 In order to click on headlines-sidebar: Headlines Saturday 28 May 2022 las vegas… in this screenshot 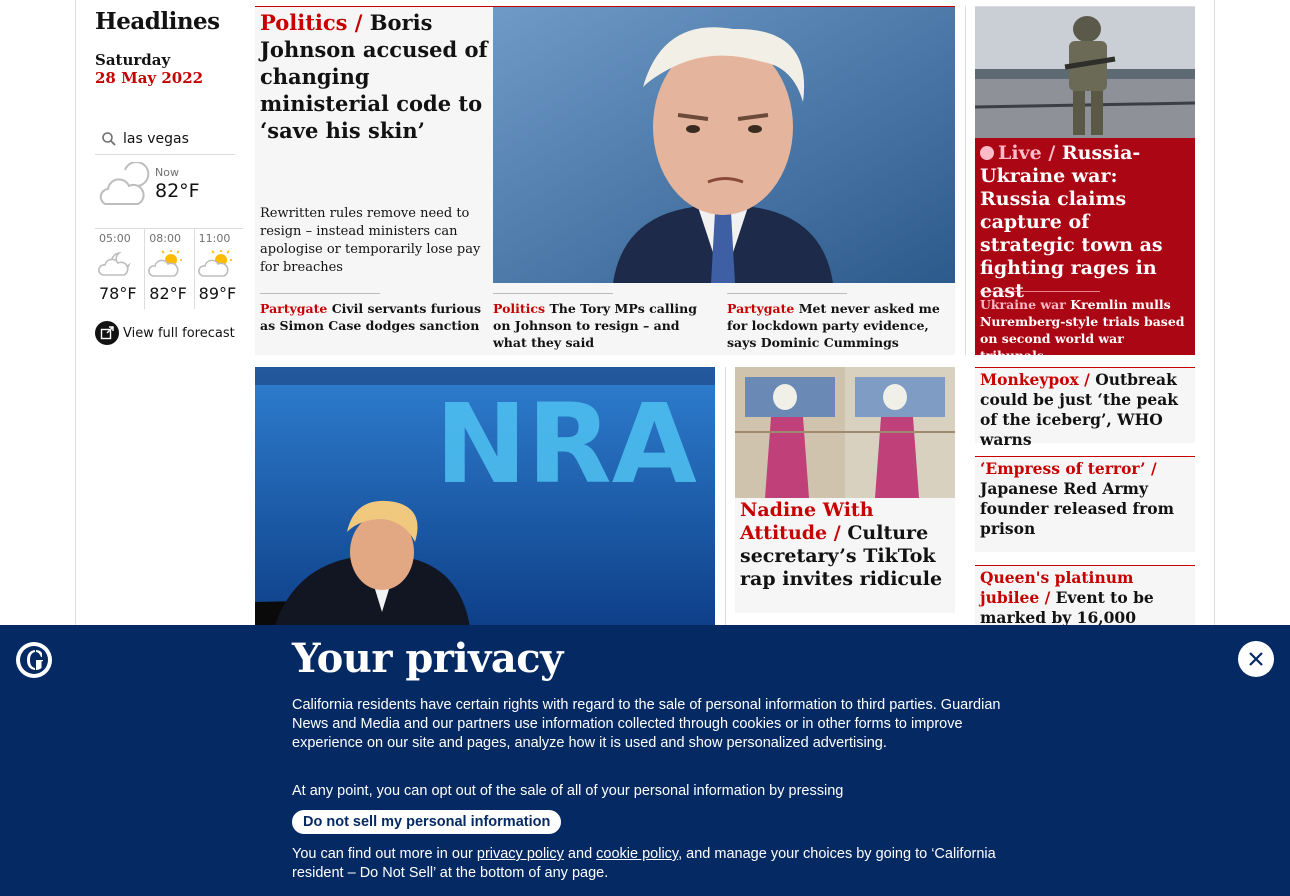, I will do `click(169, 176)`.